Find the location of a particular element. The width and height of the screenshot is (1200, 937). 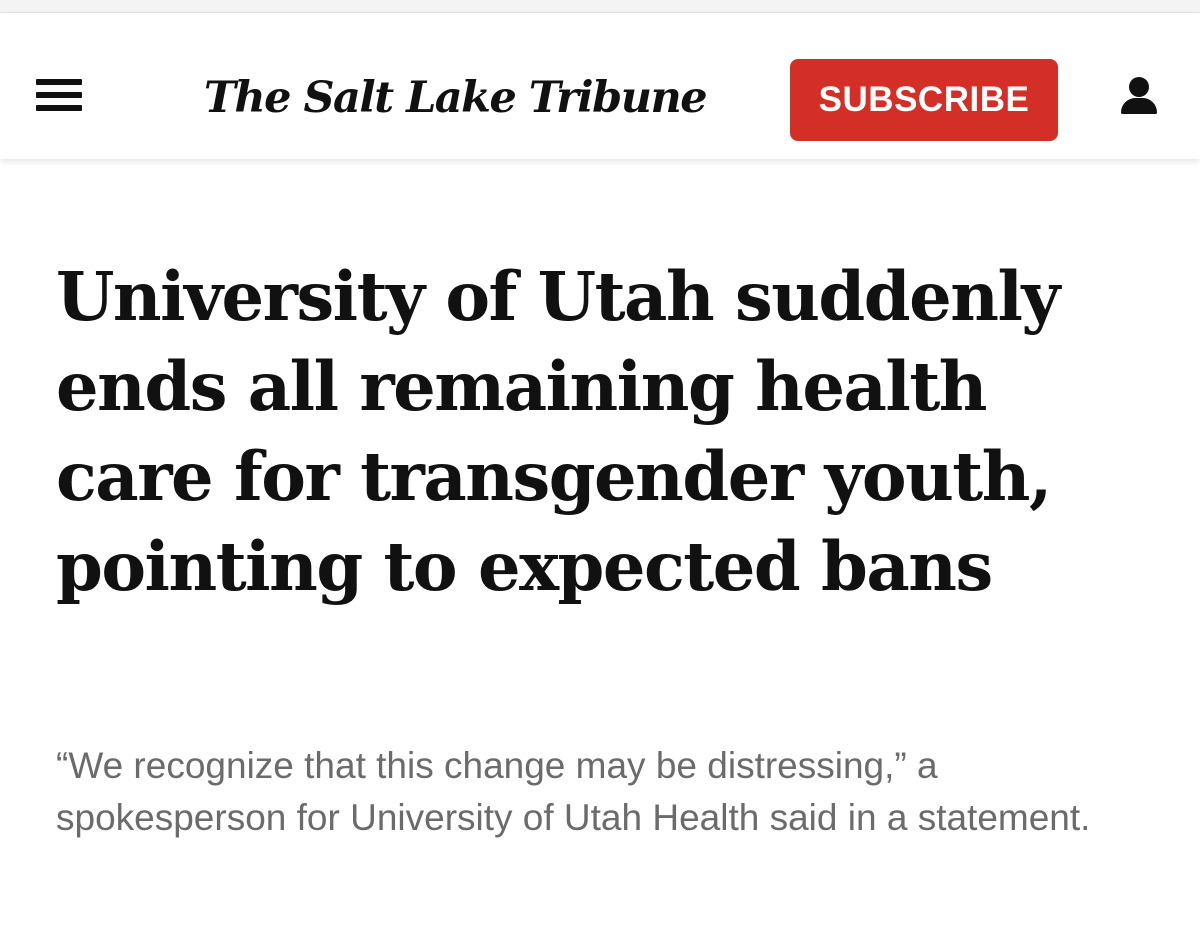

account-button is located at coordinates (1140, 97).